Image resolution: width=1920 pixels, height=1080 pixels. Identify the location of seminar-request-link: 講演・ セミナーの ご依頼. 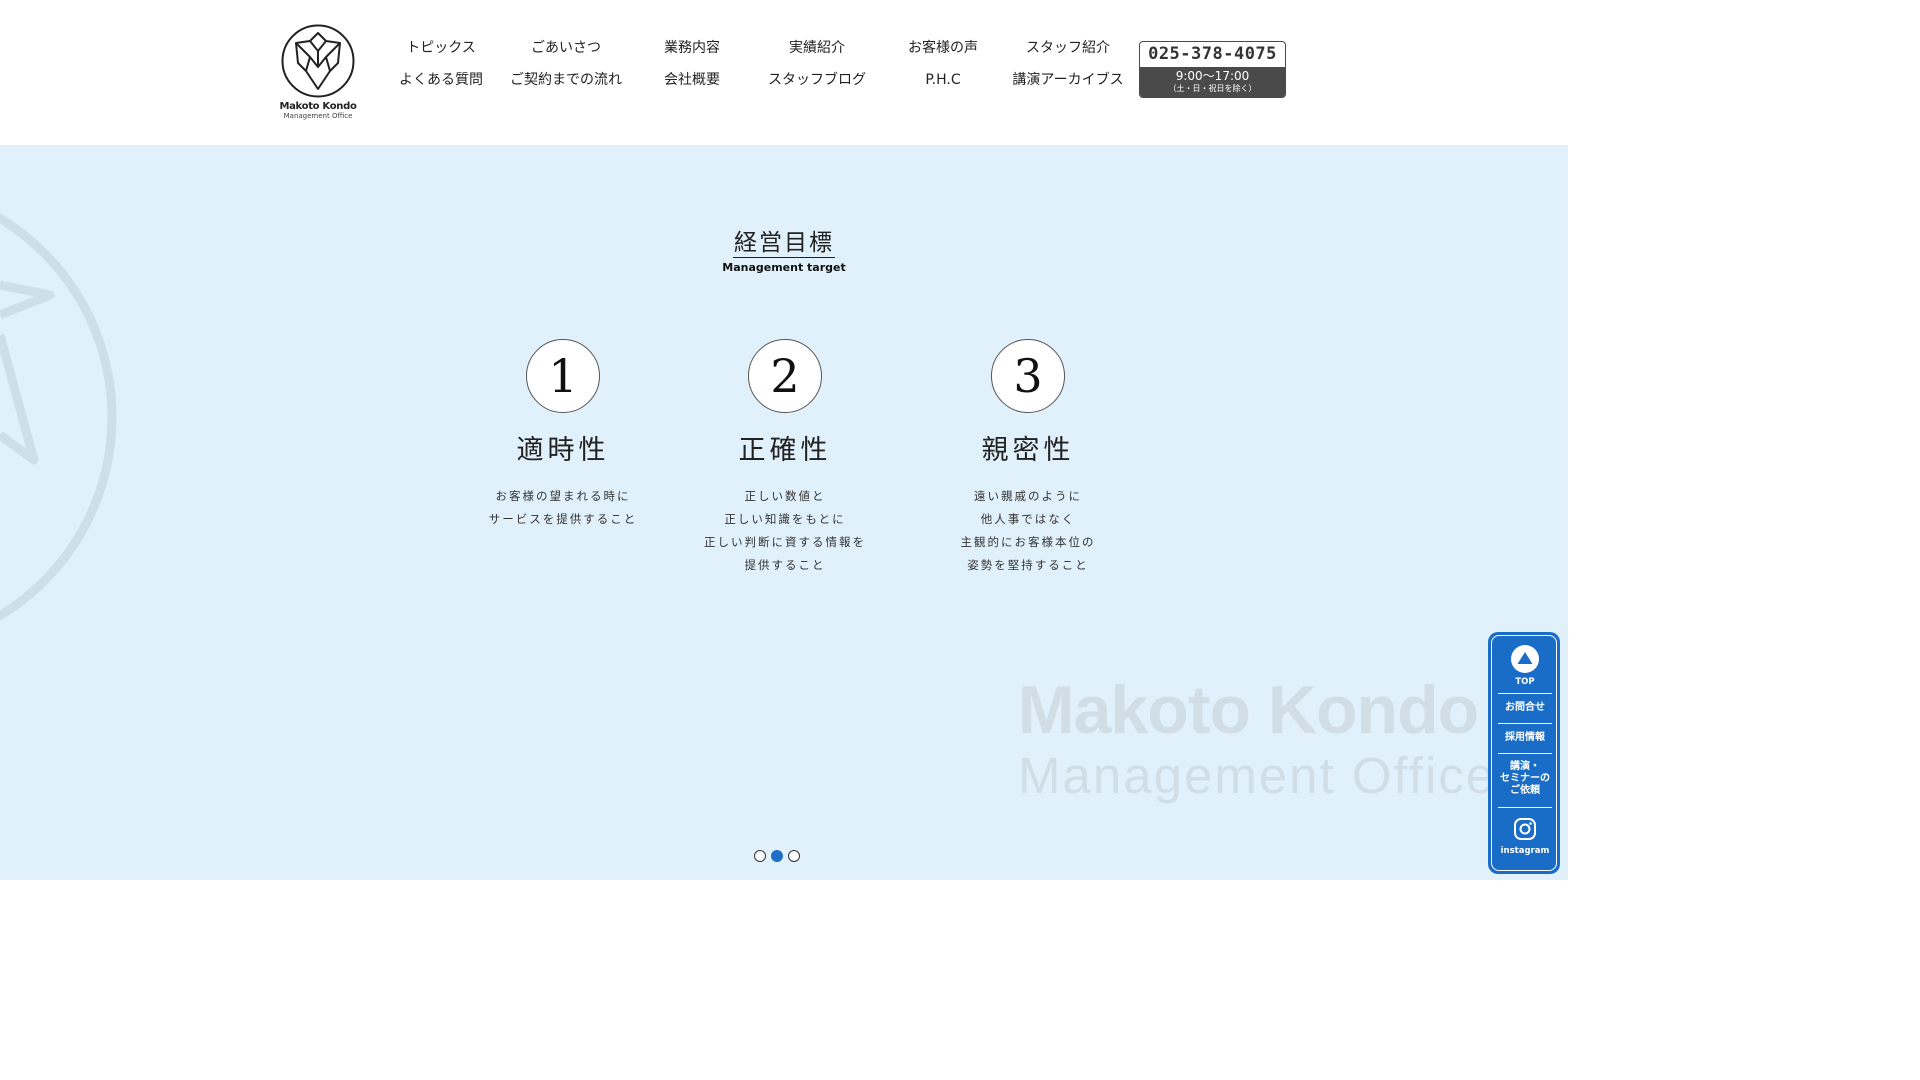
(1525, 779).